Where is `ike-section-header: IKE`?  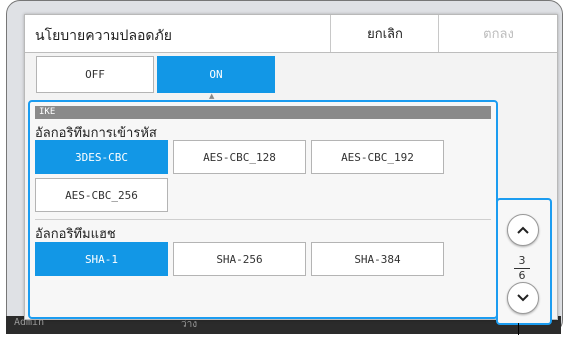 ike-section-header: IKE is located at coordinates (263, 112).